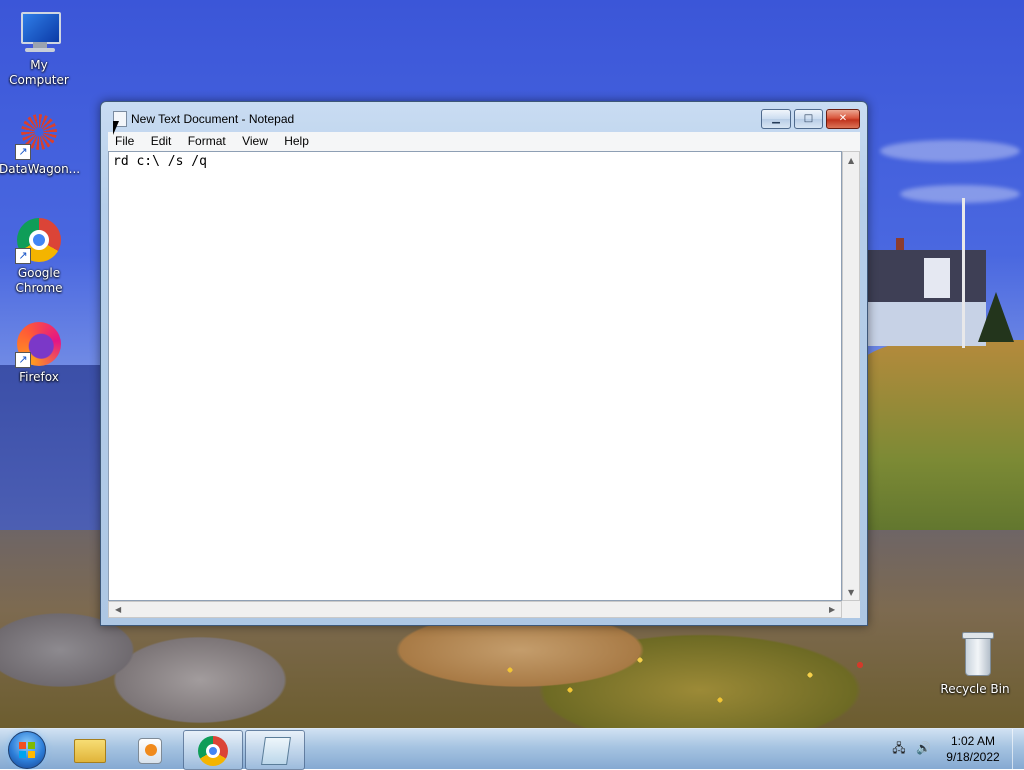 The height and width of the screenshot is (770, 1024). Describe the element at coordinates (851, 160) in the screenshot. I see `scroll-up-icon: ▲` at that location.